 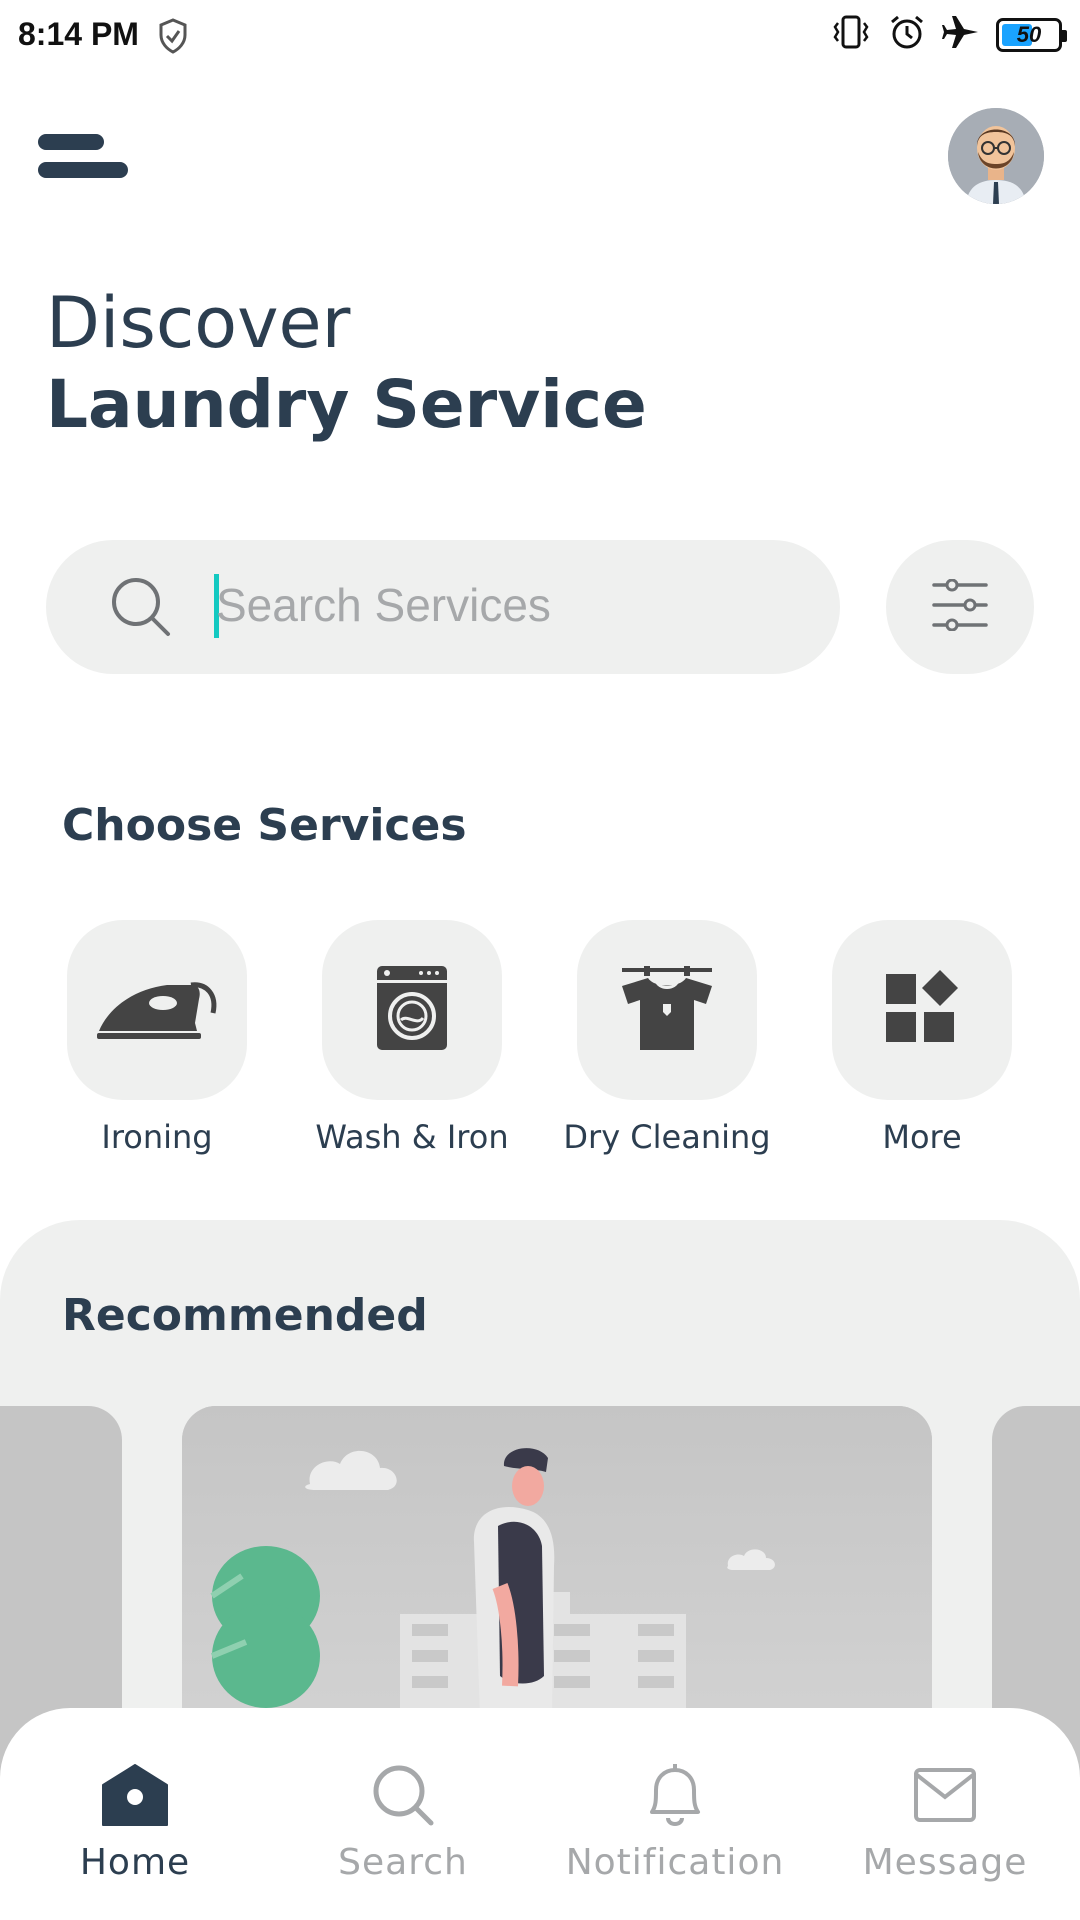 I want to click on menu-button, so click(x=84, y=156).